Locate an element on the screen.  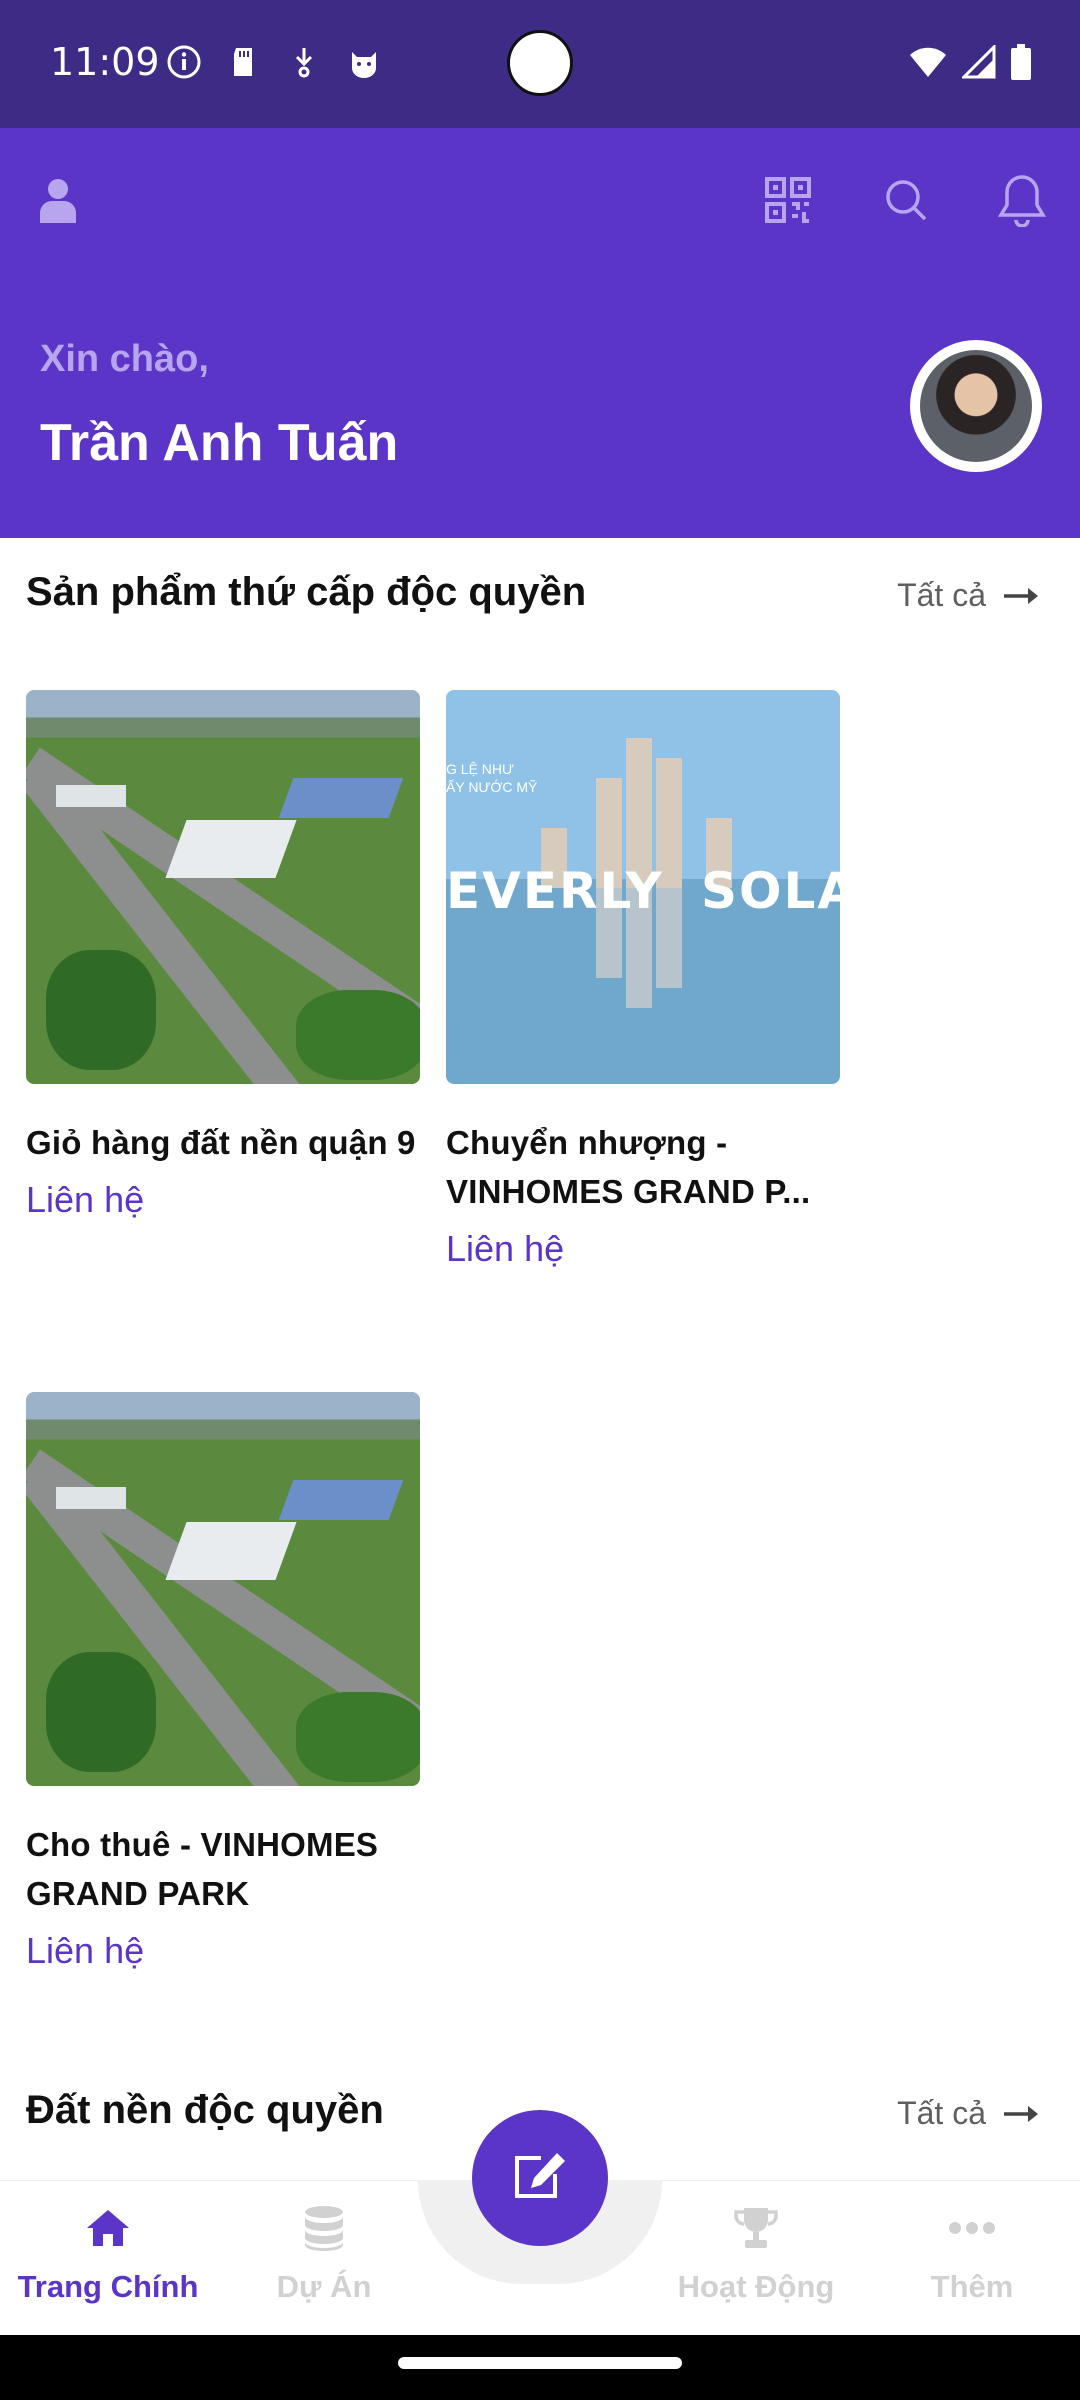
nav-item-activity: Hoạt Động is located at coordinates (756, 2253).